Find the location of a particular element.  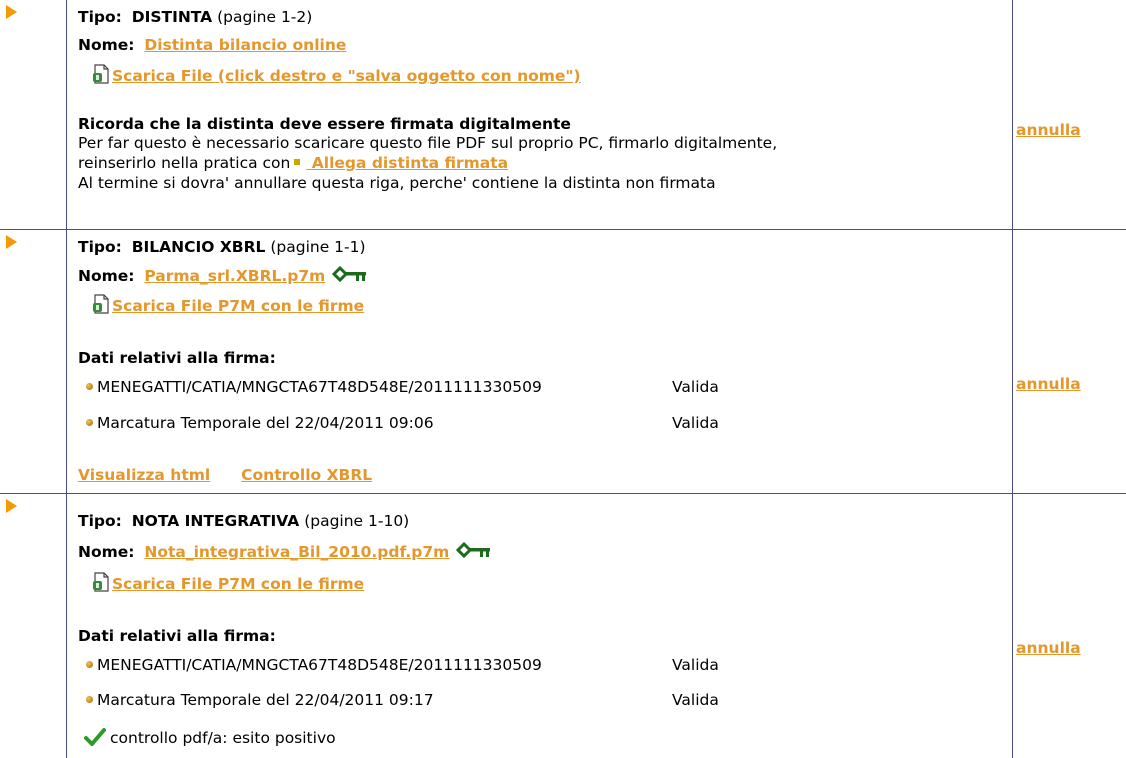

nome-line: Nome: Distinta bilancio online is located at coordinates (212, 45).